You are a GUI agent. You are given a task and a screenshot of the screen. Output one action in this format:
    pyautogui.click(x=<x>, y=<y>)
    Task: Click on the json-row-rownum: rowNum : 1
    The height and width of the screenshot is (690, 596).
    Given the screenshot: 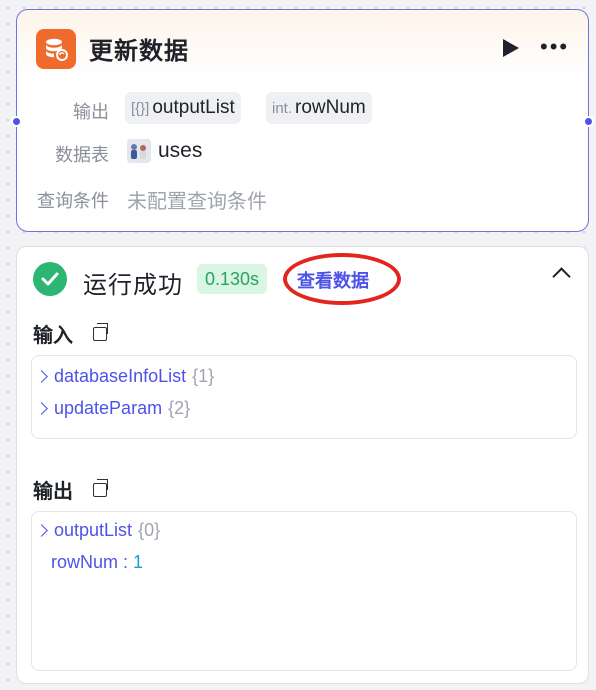 What is the action you would take?
    pyautogui.click(x=97, y=562)
    